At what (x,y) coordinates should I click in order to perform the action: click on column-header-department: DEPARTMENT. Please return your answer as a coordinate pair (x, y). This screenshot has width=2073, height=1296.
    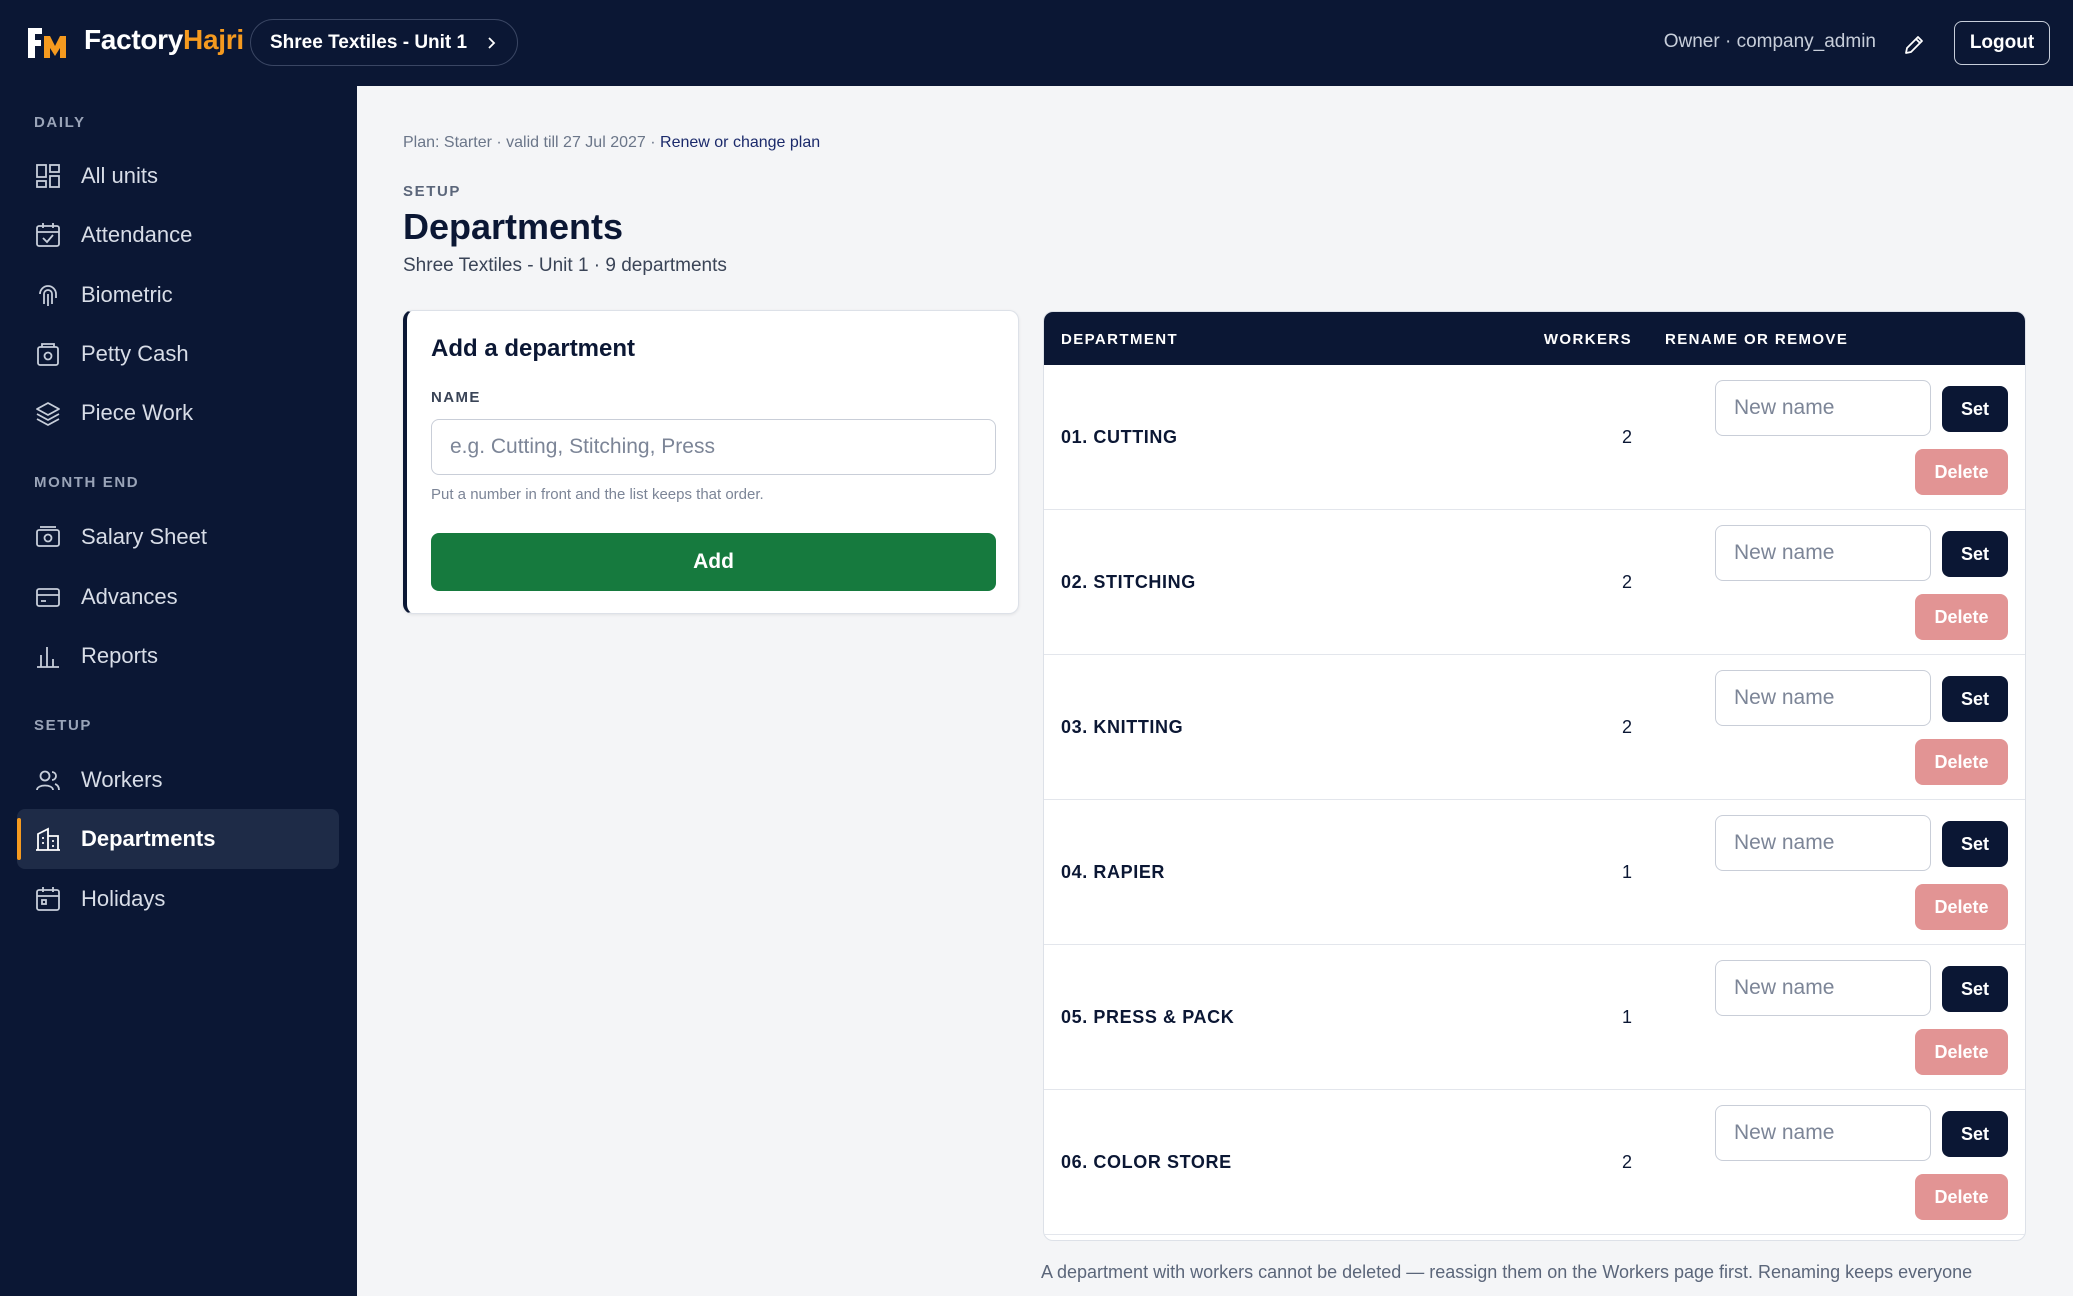
    Looking at the image, I should click on (1120, 339).